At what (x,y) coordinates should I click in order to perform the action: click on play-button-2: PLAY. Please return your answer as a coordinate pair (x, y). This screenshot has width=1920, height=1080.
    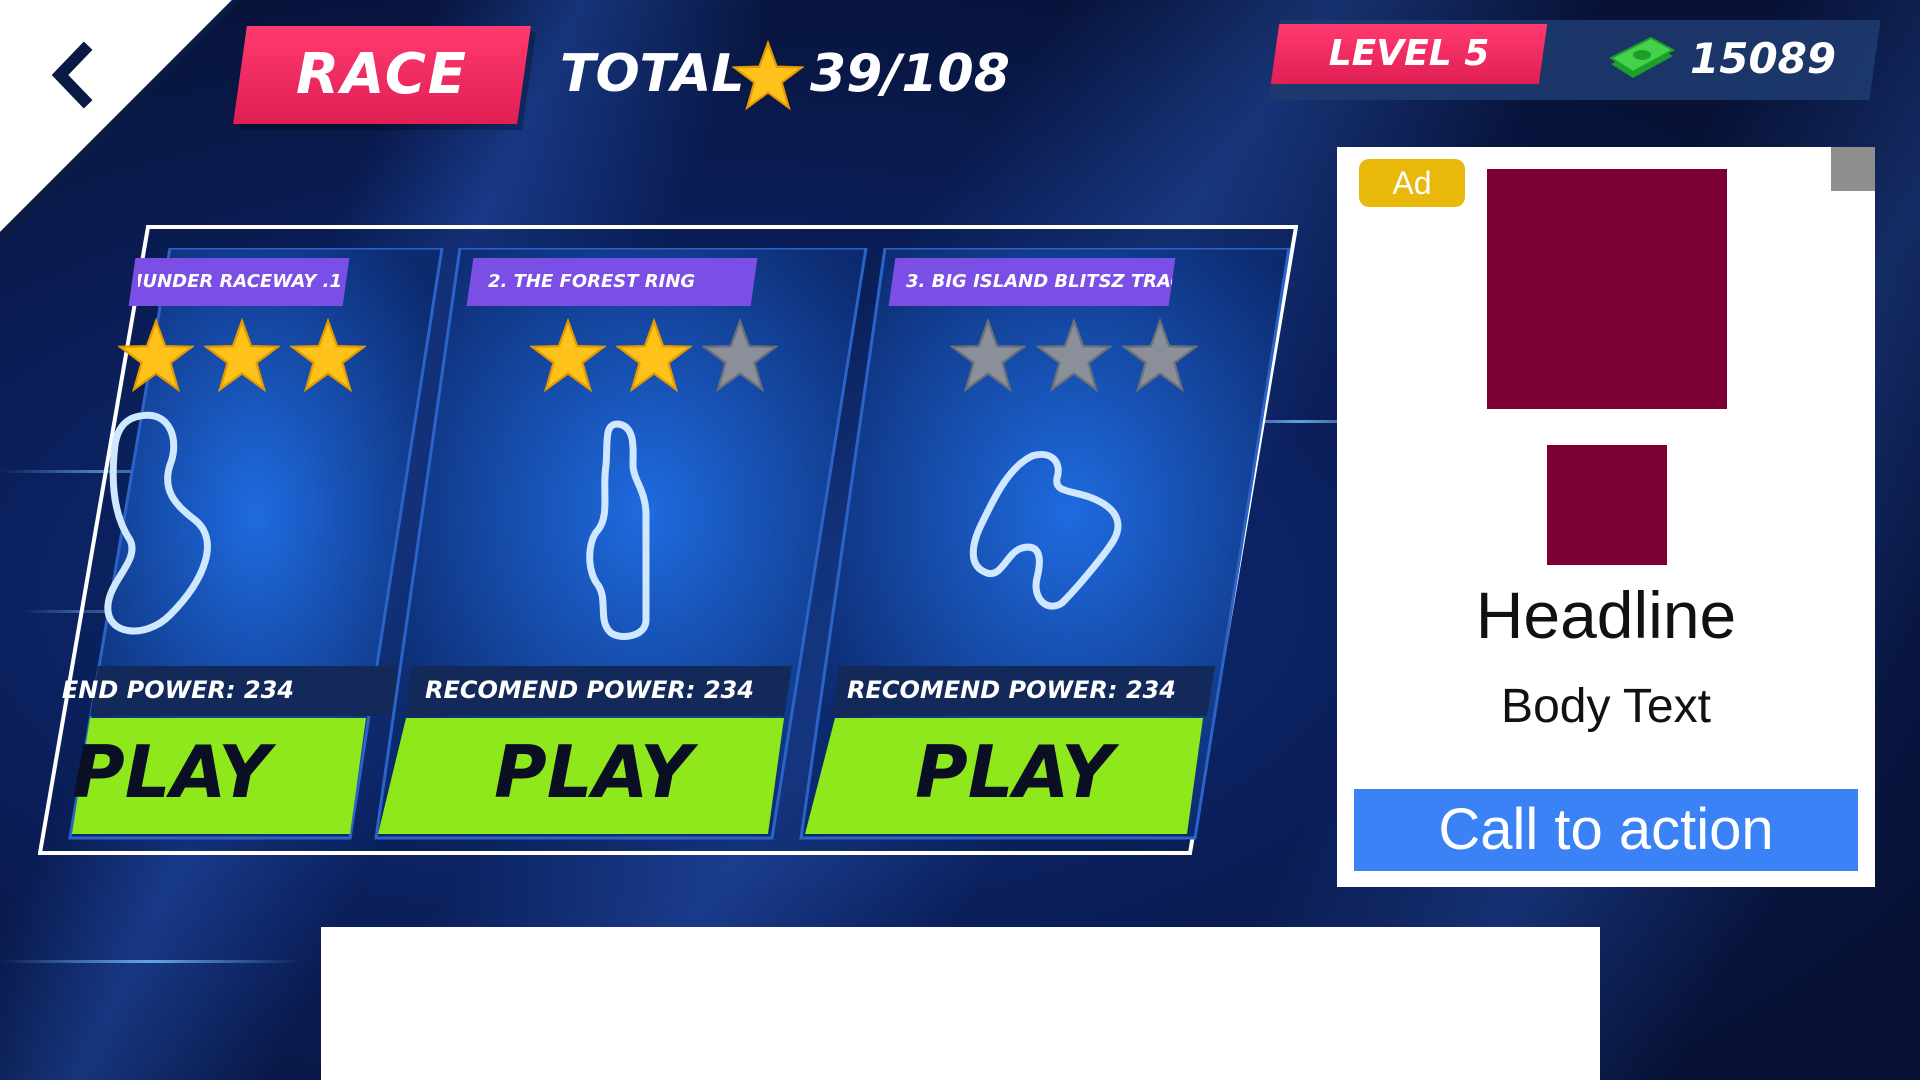
    Looking at the image, I should click on (593, 772).